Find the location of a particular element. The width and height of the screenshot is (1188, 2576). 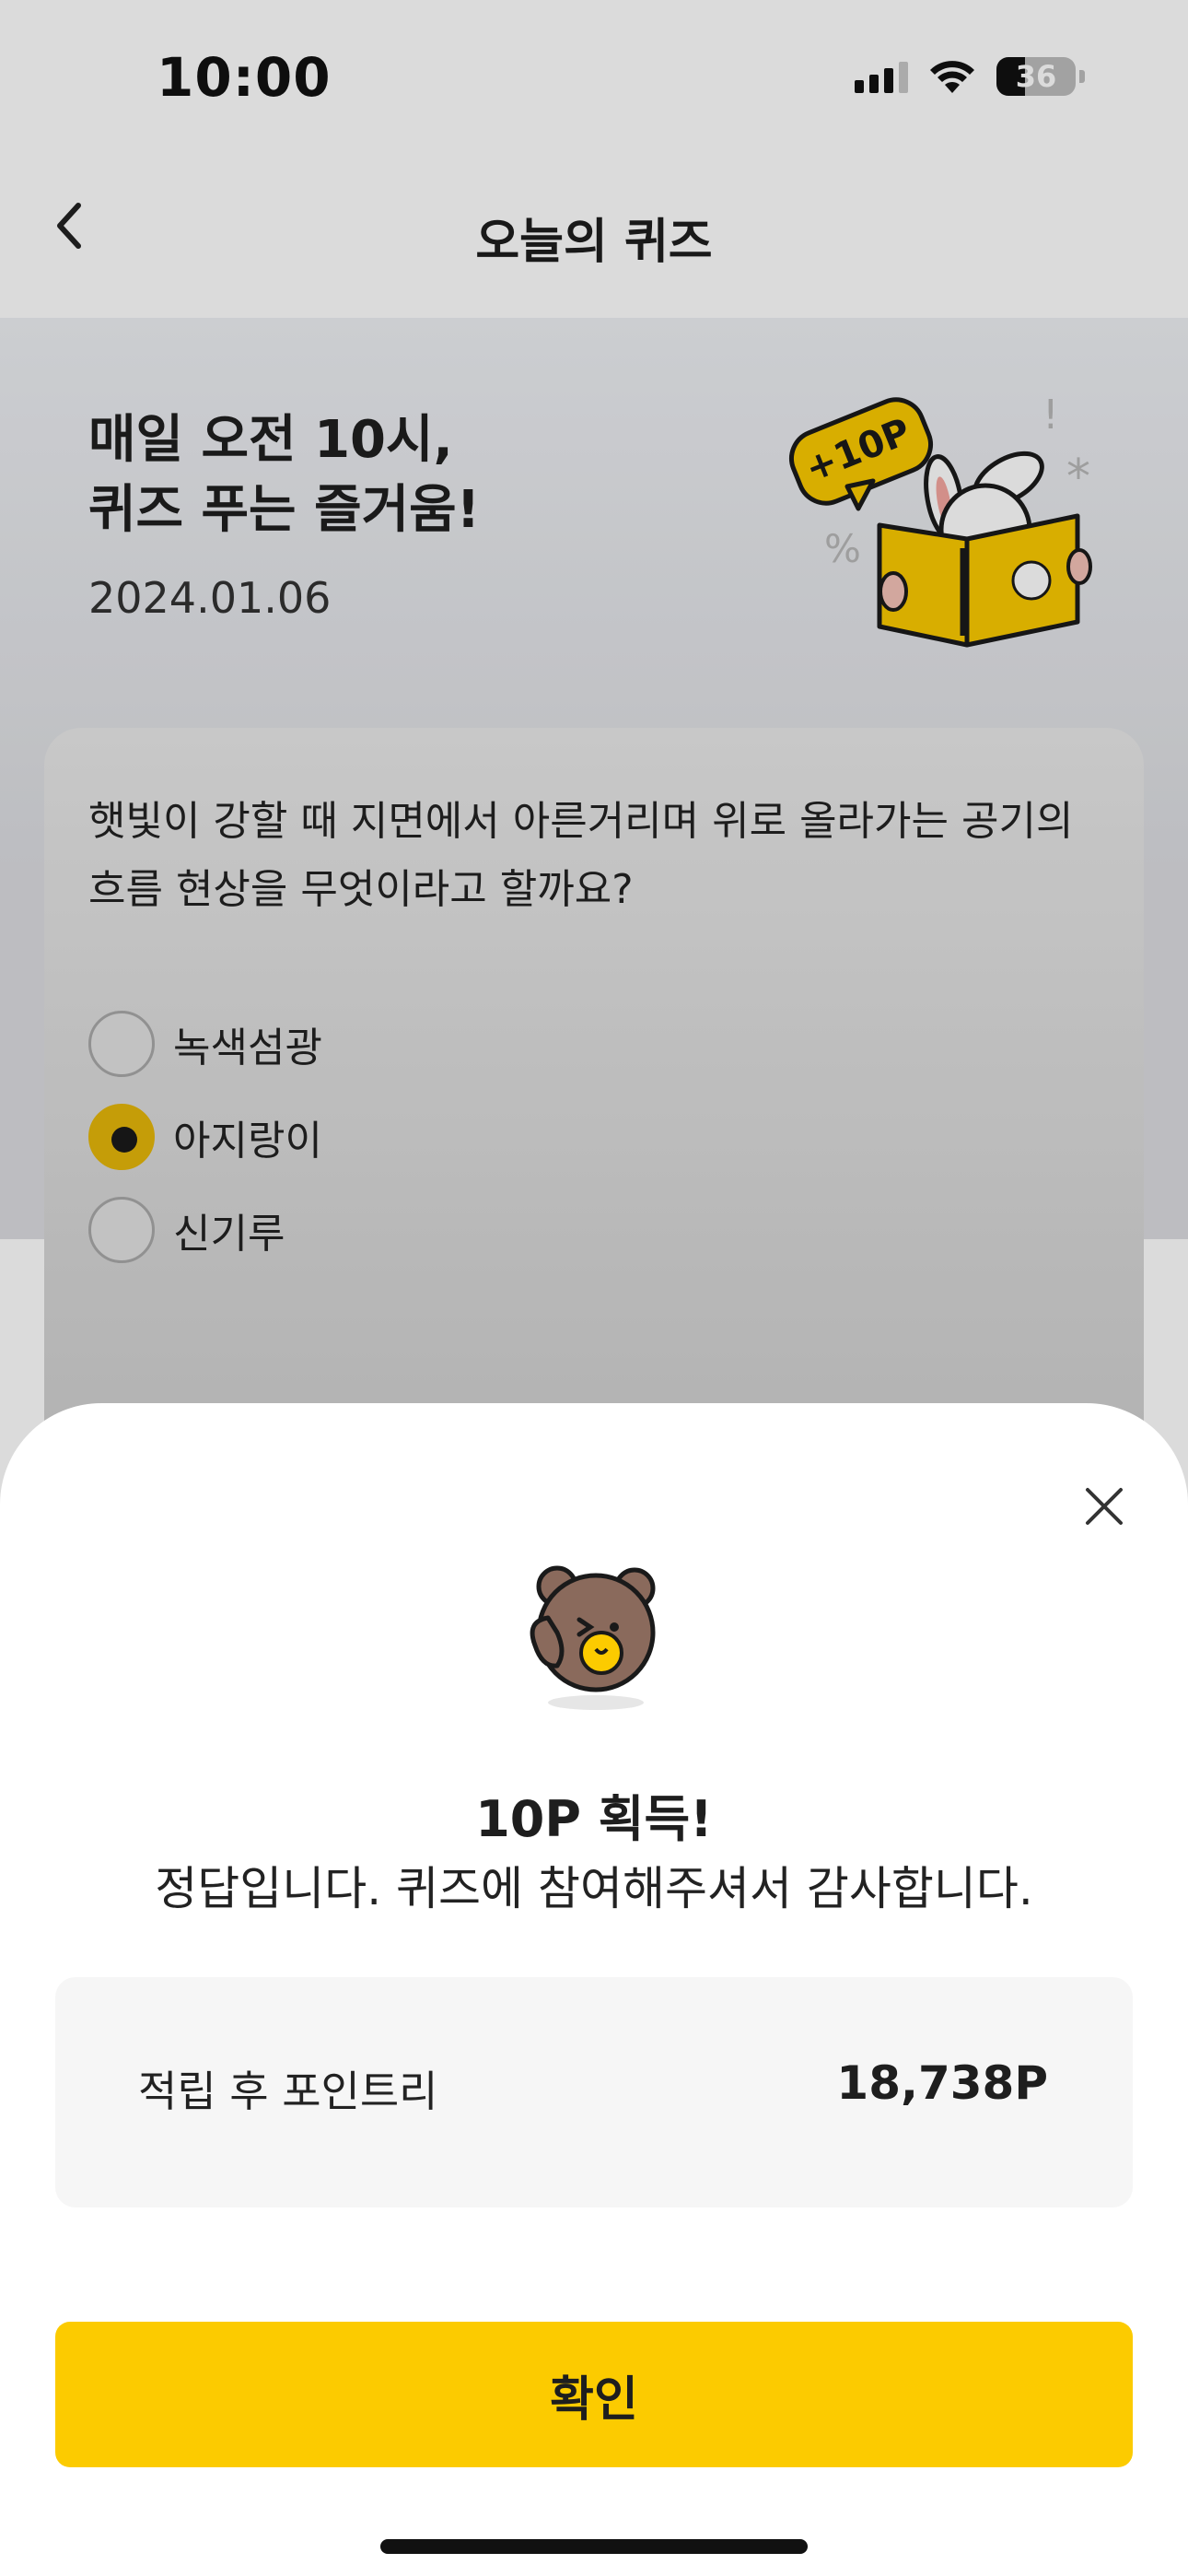

close-button is located at coordinates (1104, 1506).